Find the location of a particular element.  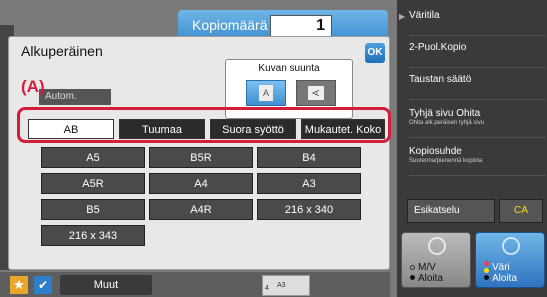

menu-item-label: 2-Puol.Kopio is located at coordinates (438, 47).